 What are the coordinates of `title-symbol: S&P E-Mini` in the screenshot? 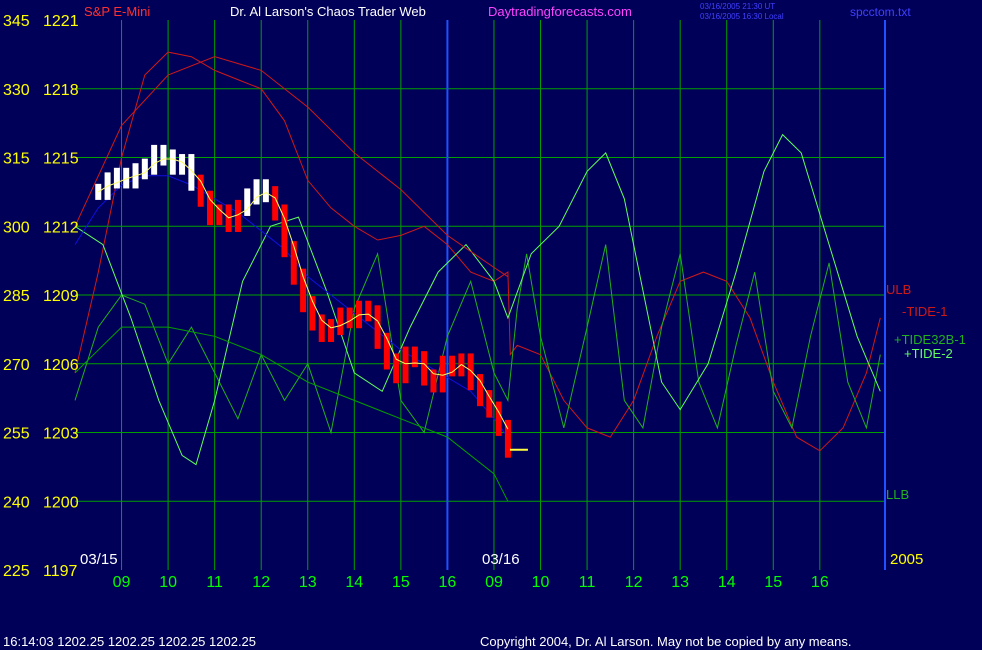 It's located at (117, 11).